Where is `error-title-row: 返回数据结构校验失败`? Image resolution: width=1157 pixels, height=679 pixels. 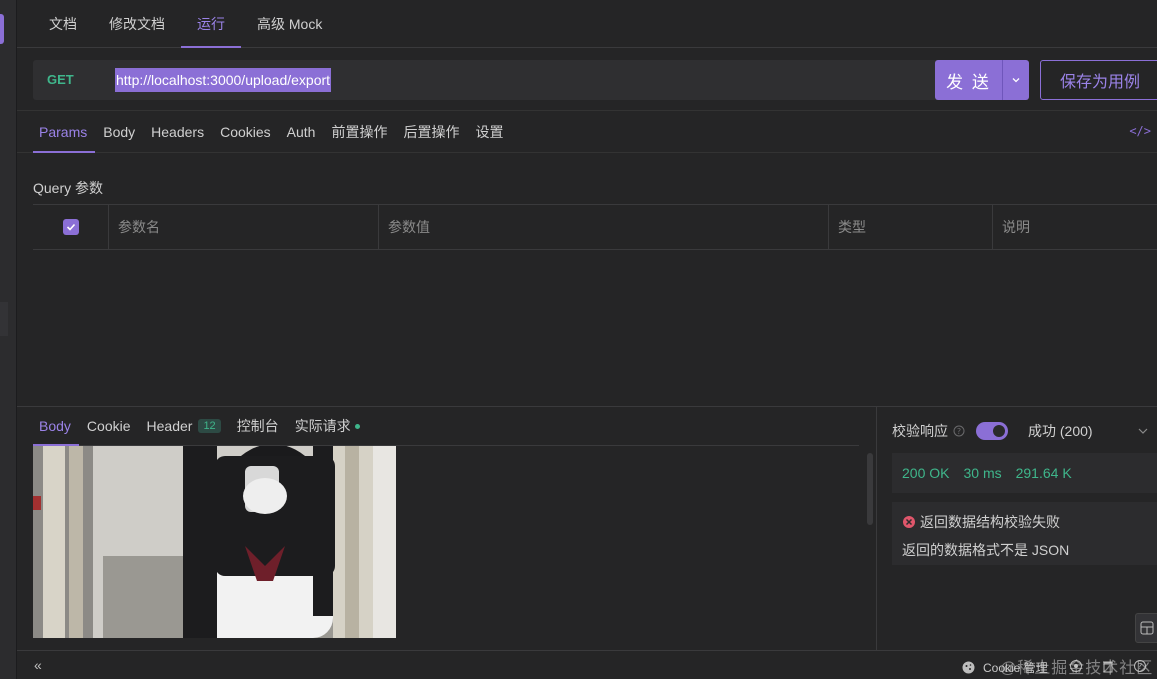 error-title-row: 返回数据结构校验失败 is located at coordinates (1029, 522).